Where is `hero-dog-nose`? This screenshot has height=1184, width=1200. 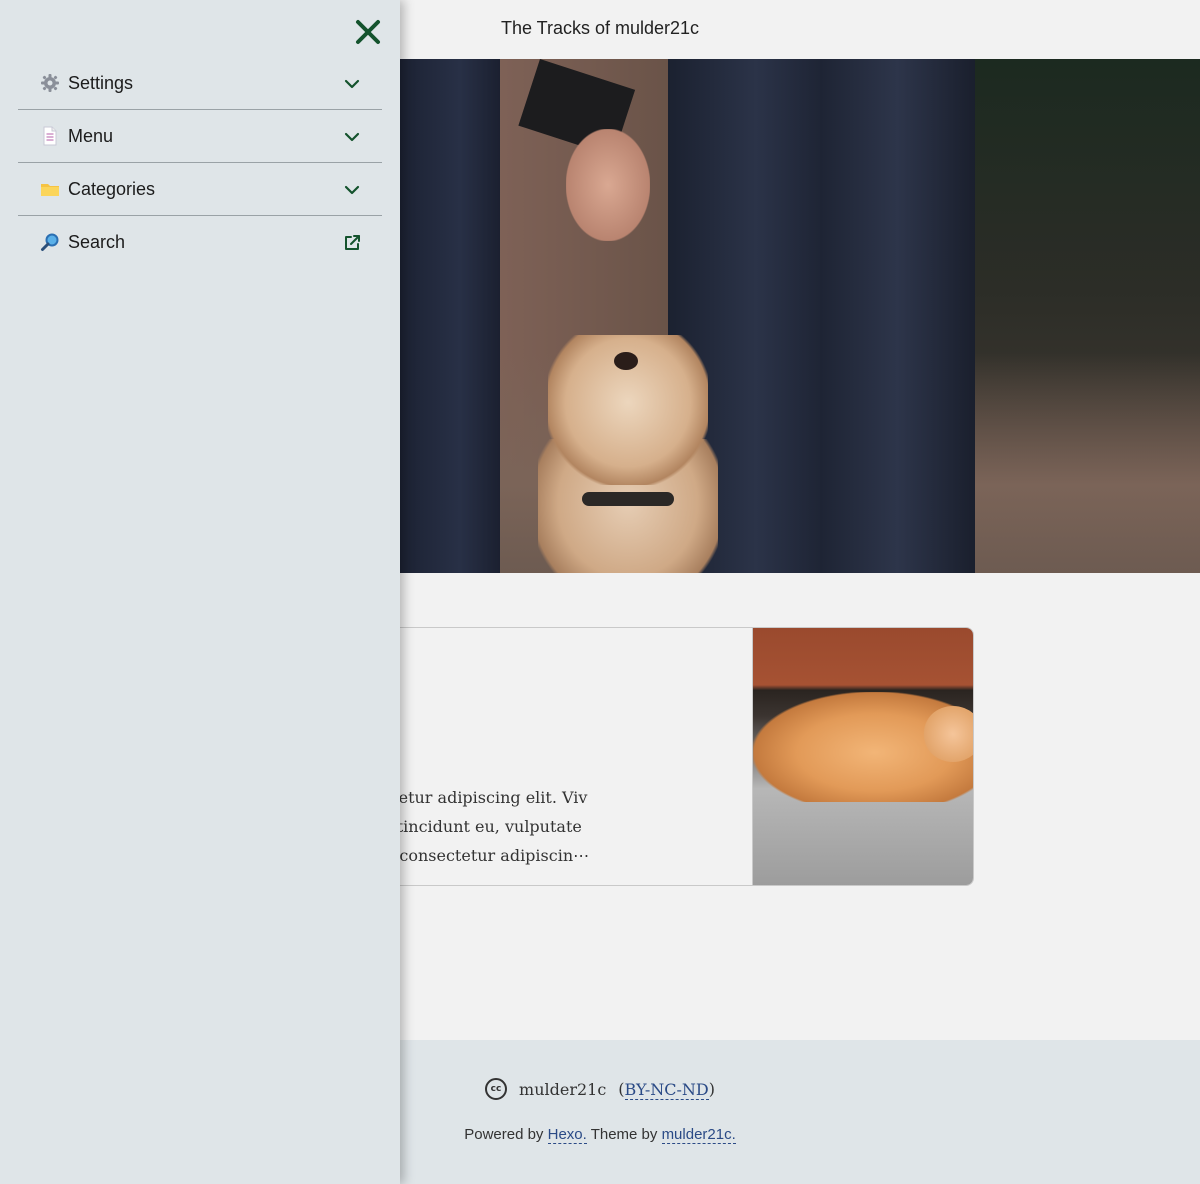 hero-dog-nose is located at coordinates (626, 361).